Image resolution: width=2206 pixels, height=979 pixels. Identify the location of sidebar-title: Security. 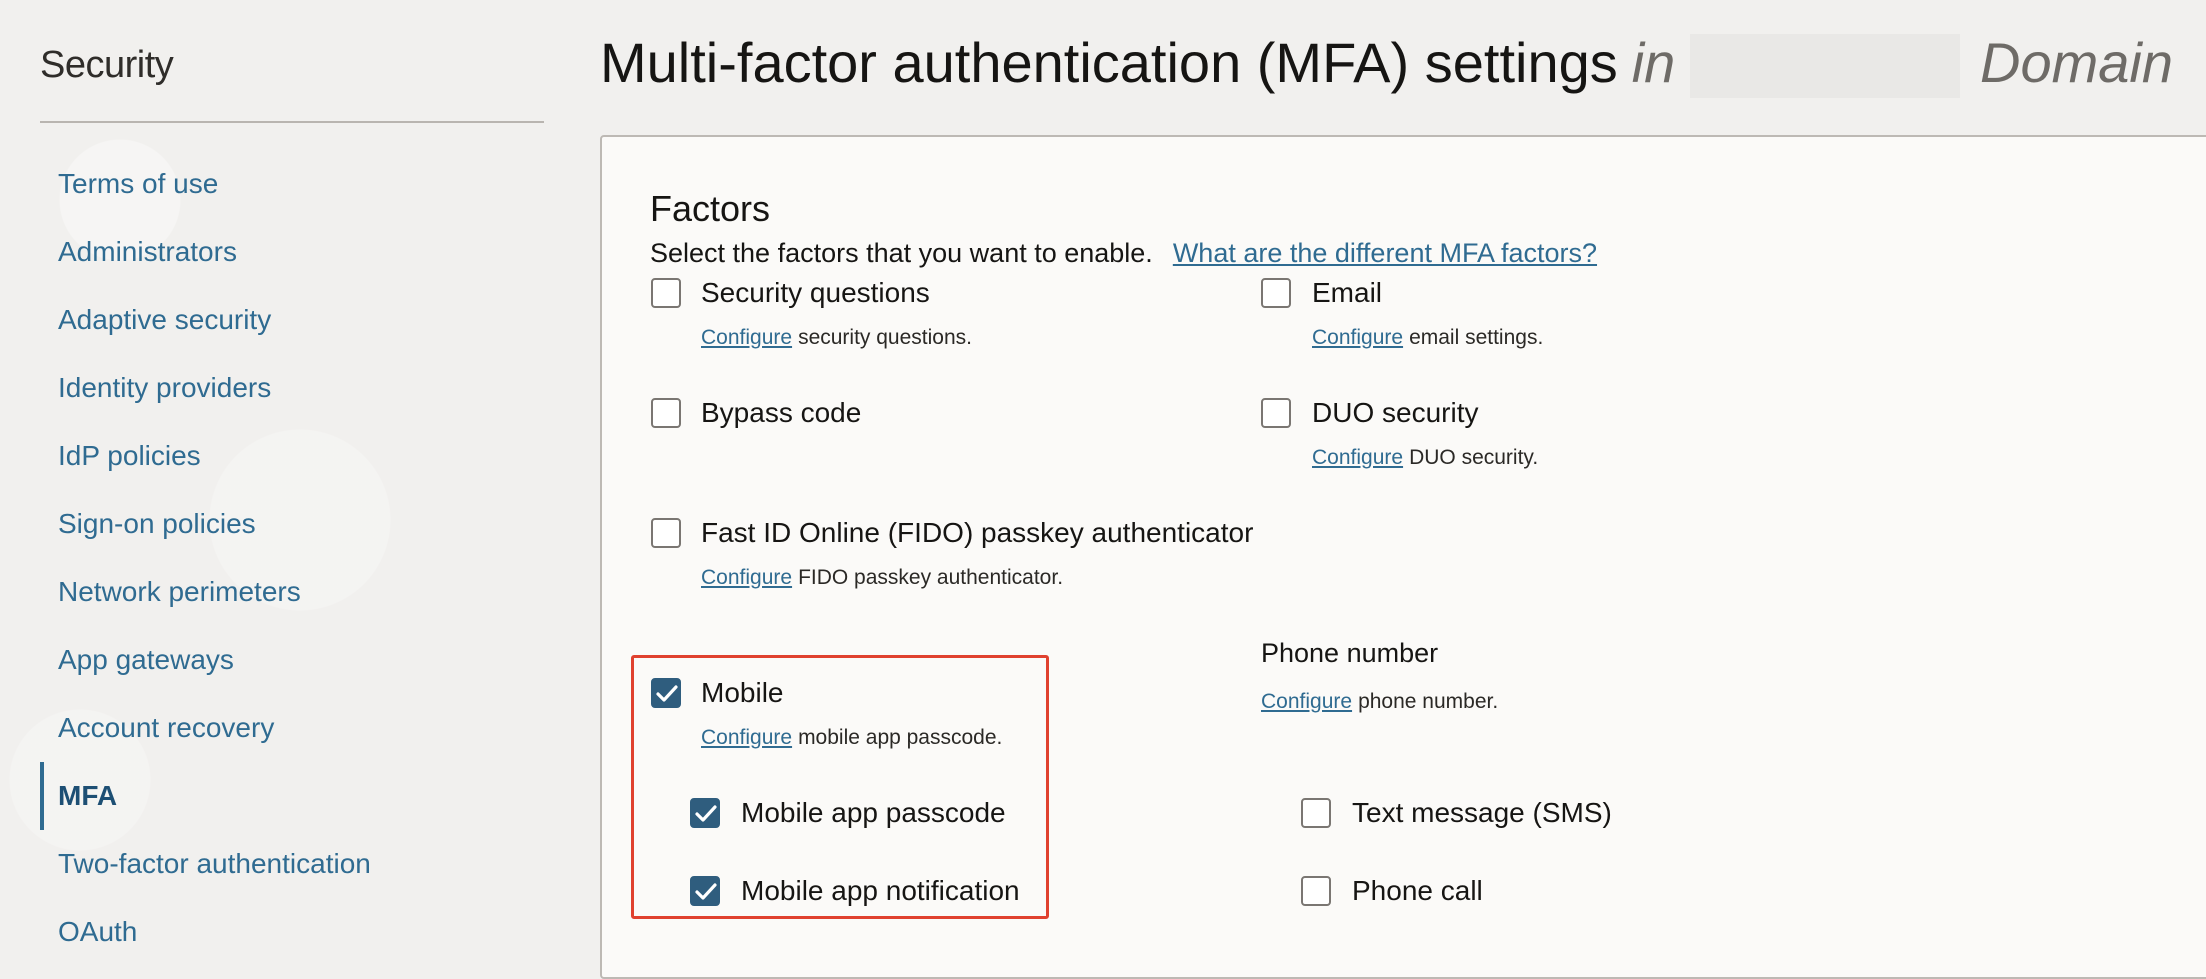
(107, 65).